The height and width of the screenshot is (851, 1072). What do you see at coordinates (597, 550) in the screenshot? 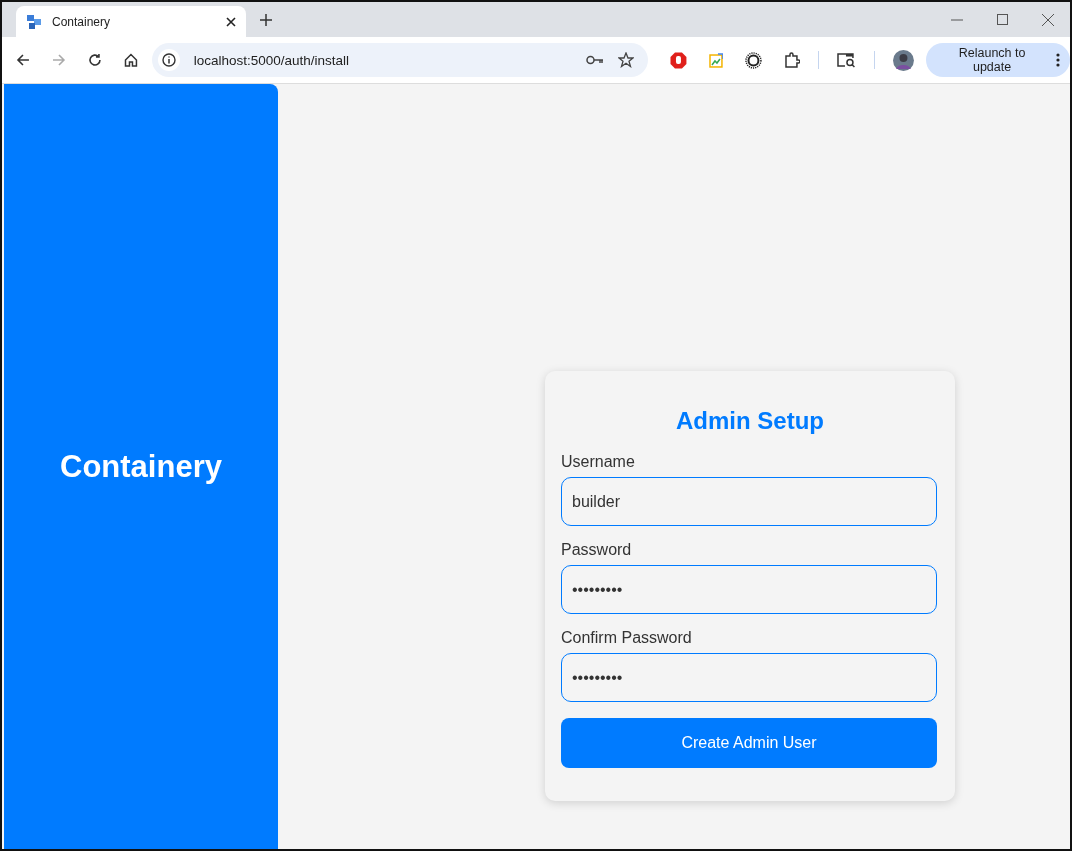
I see `field-label: Password` at bounding box center [597, 550].